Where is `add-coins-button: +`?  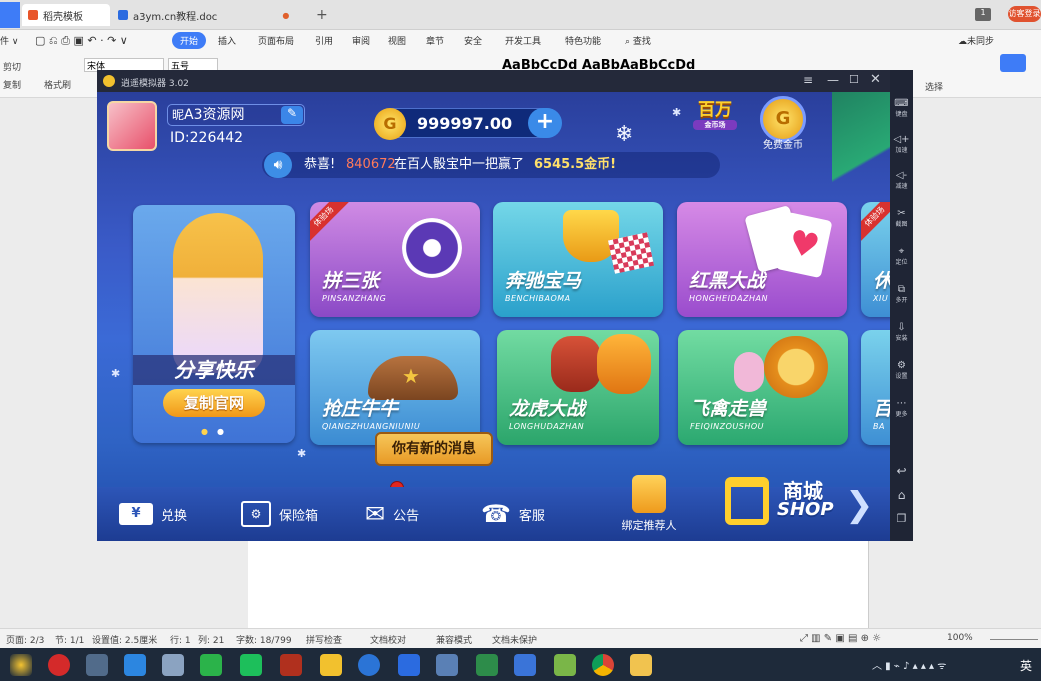
add-coins-button: + is located at coordinates (545, 123).